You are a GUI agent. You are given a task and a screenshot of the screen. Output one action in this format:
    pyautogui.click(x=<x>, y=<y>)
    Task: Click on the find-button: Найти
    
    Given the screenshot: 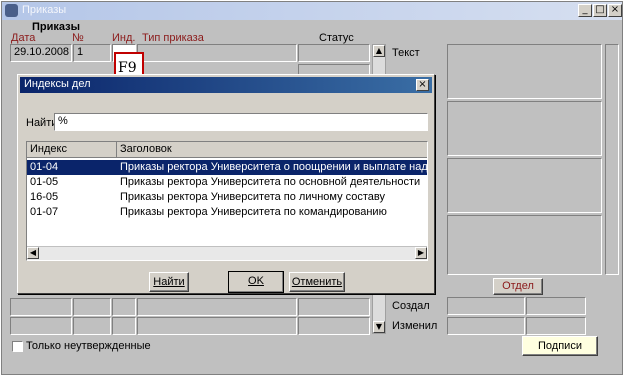 What is the action you would take?
    pyautogui.click(x=169, y=282)
    